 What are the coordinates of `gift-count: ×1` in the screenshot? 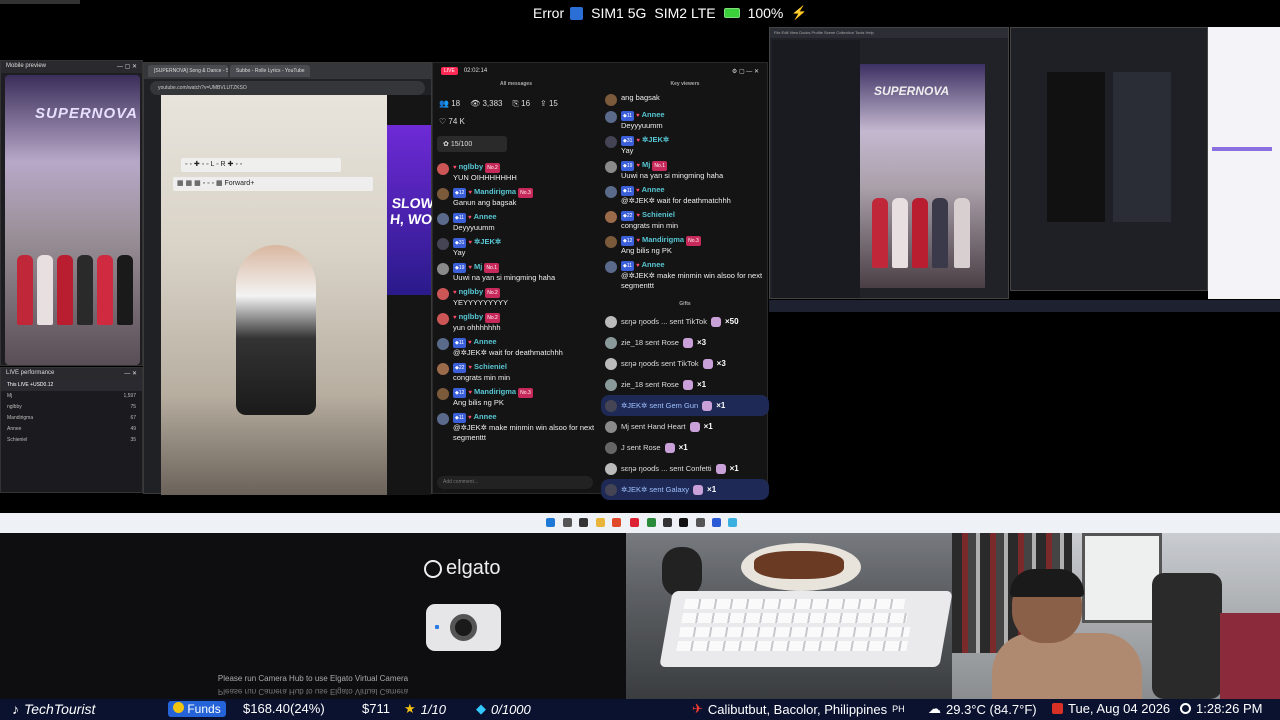 It's located at (734, 468).